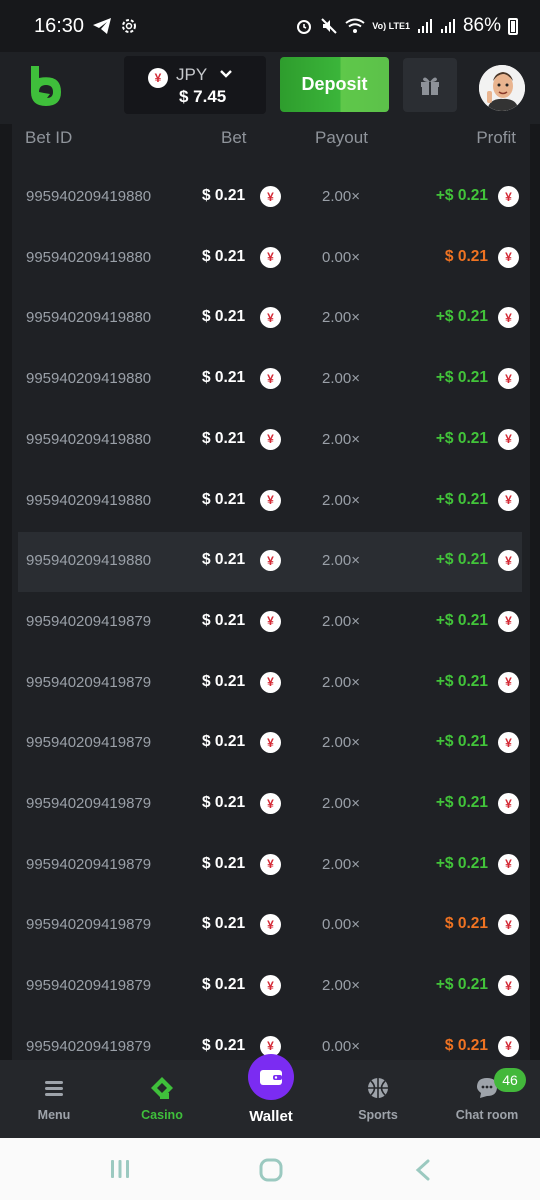 The width and height of the screenshot is (540, 1200). Describe the element at coordinates (120, 1169) in the screenshot. I see `recent-apps-icon` at that location.